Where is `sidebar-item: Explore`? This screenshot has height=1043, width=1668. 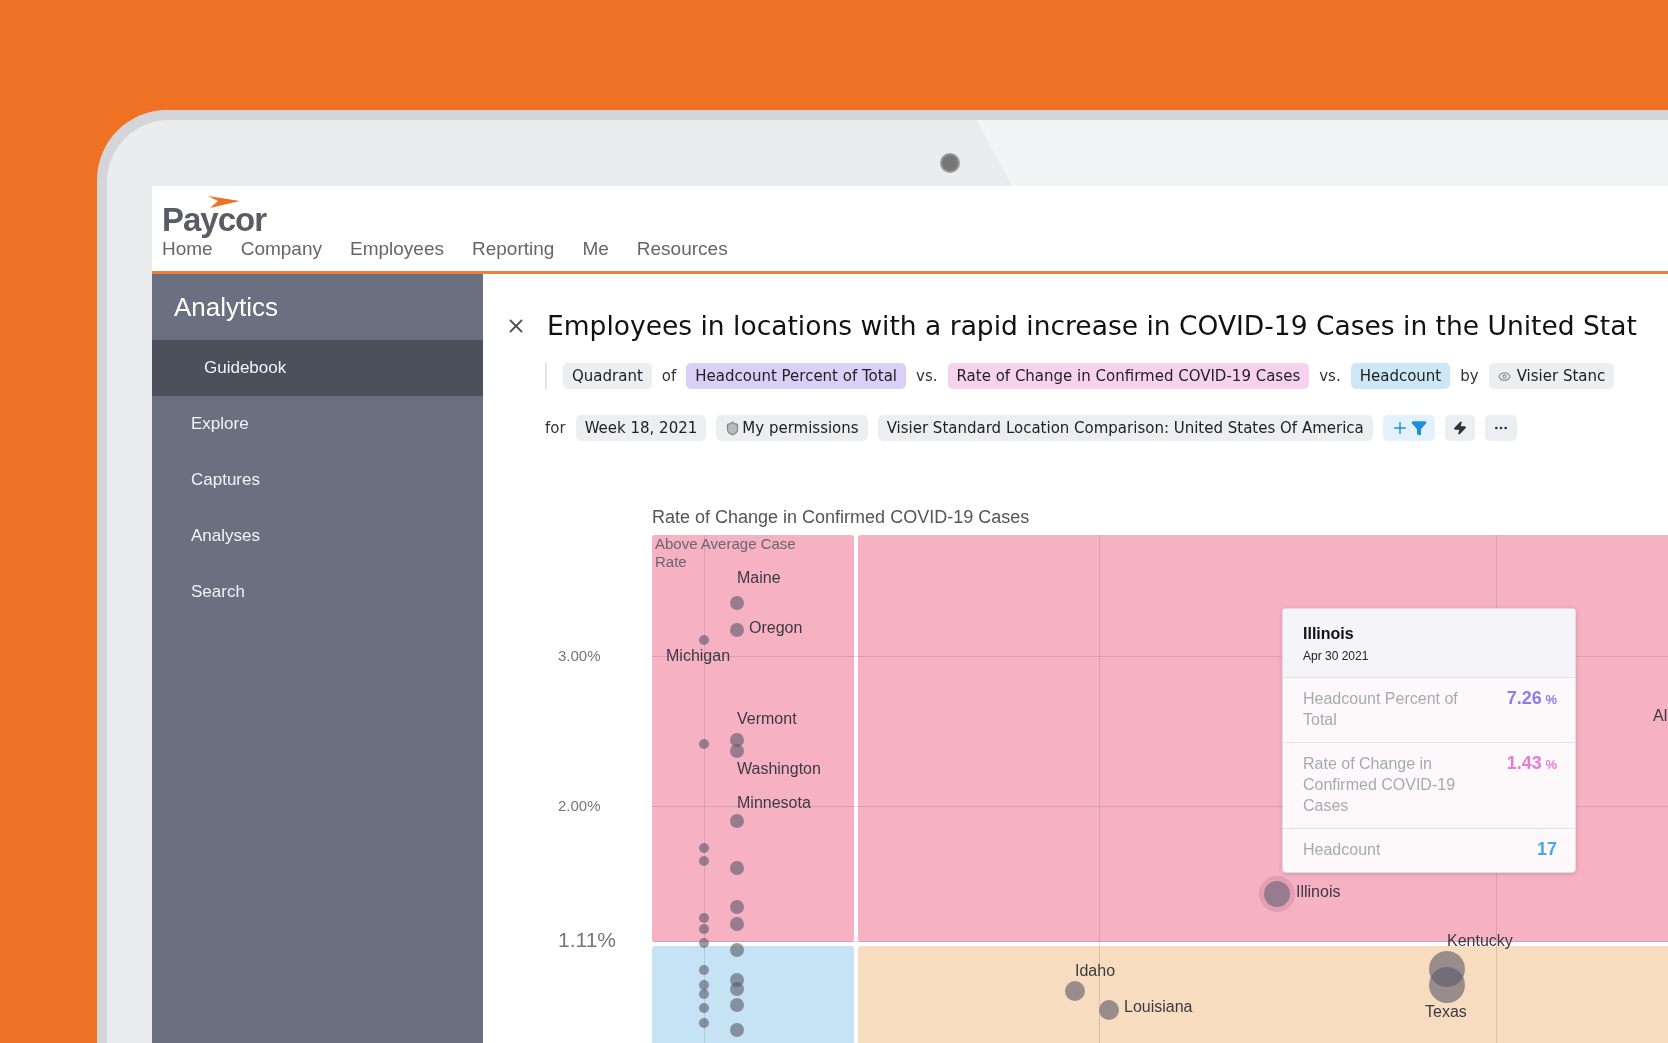 sidebar-item: Explore is located at coordinates (317, 424).